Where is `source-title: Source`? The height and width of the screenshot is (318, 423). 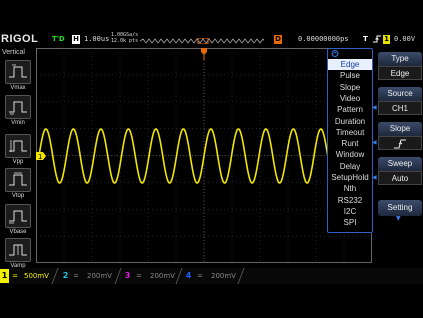
source-title: Source is located at coordinates (400, 94).